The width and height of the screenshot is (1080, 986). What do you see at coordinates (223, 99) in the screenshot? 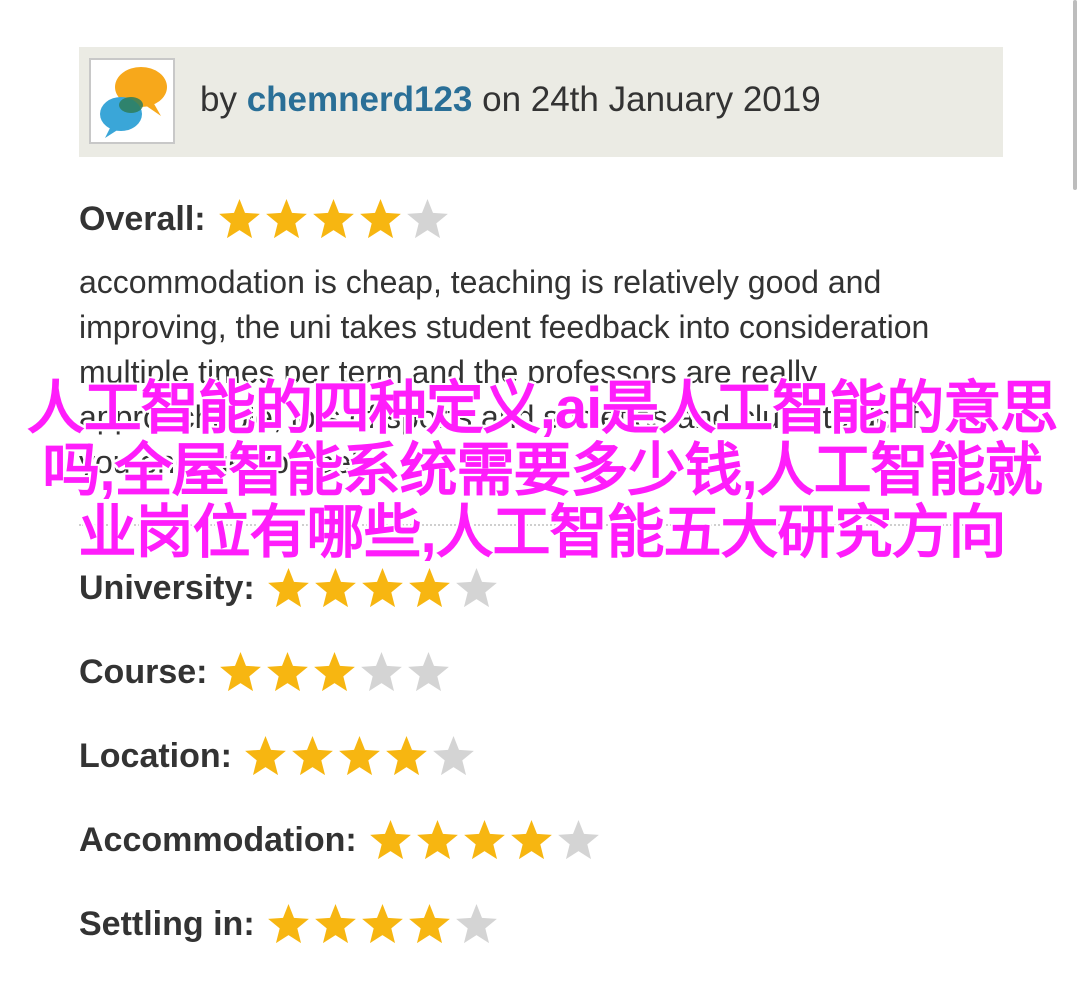
I see `by-prefix: by` at bounding box center [223, 99].